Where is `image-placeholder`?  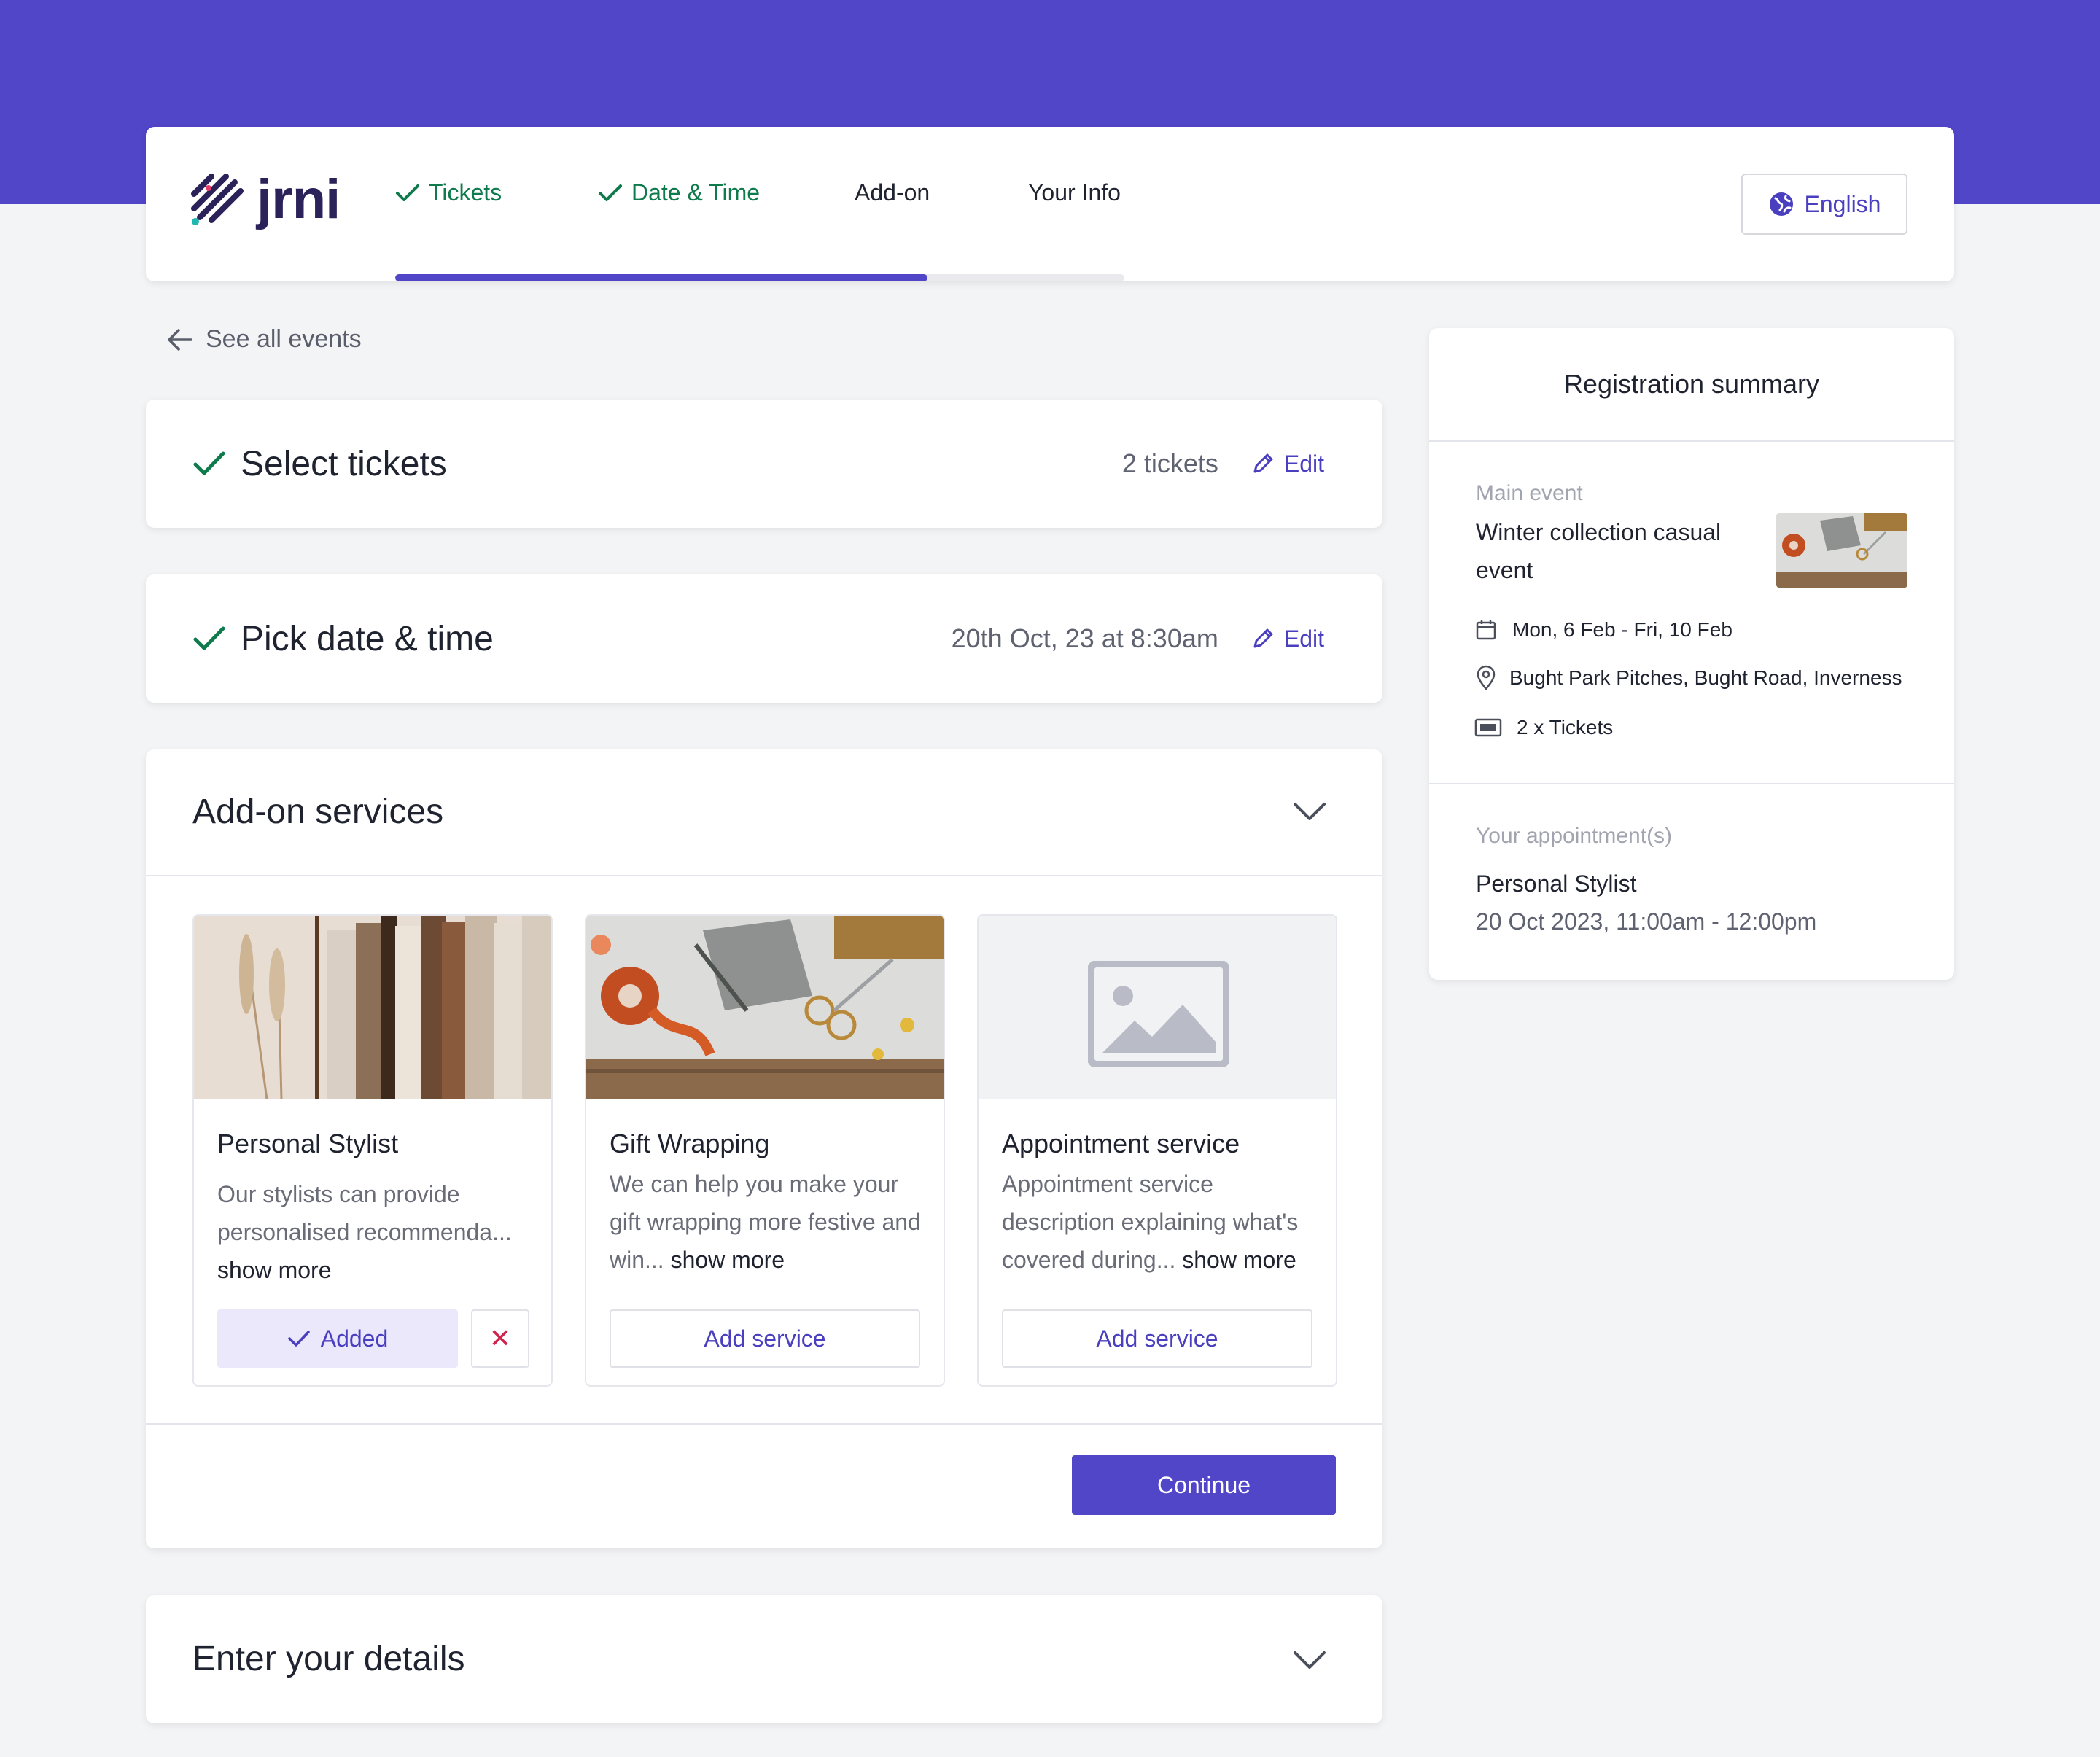
image-placeholder is located at coordinates (1157, 1007).